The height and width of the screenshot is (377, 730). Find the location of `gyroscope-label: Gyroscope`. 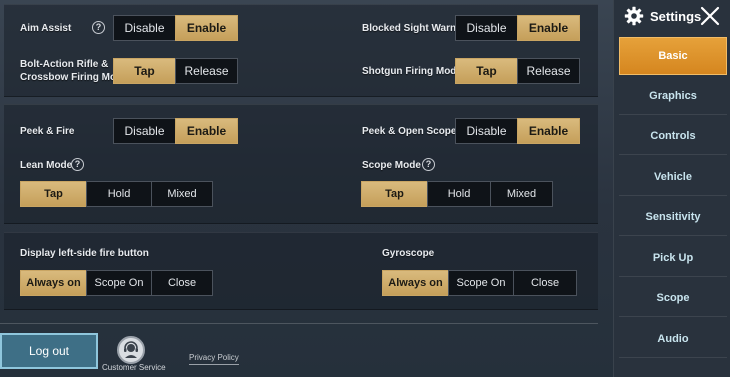

gyroscope-label: Gyroscope is located at coordinates (408, 253).